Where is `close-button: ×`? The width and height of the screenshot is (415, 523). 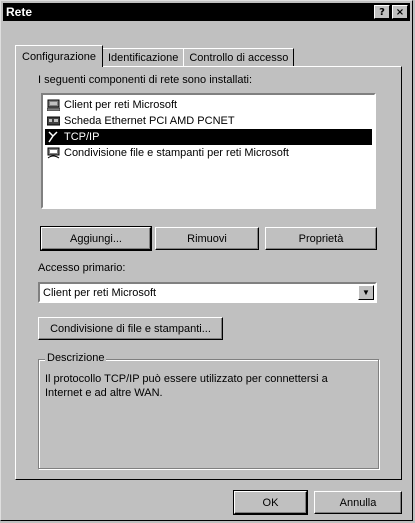 close-button: × is located at coordinates (400, 12).